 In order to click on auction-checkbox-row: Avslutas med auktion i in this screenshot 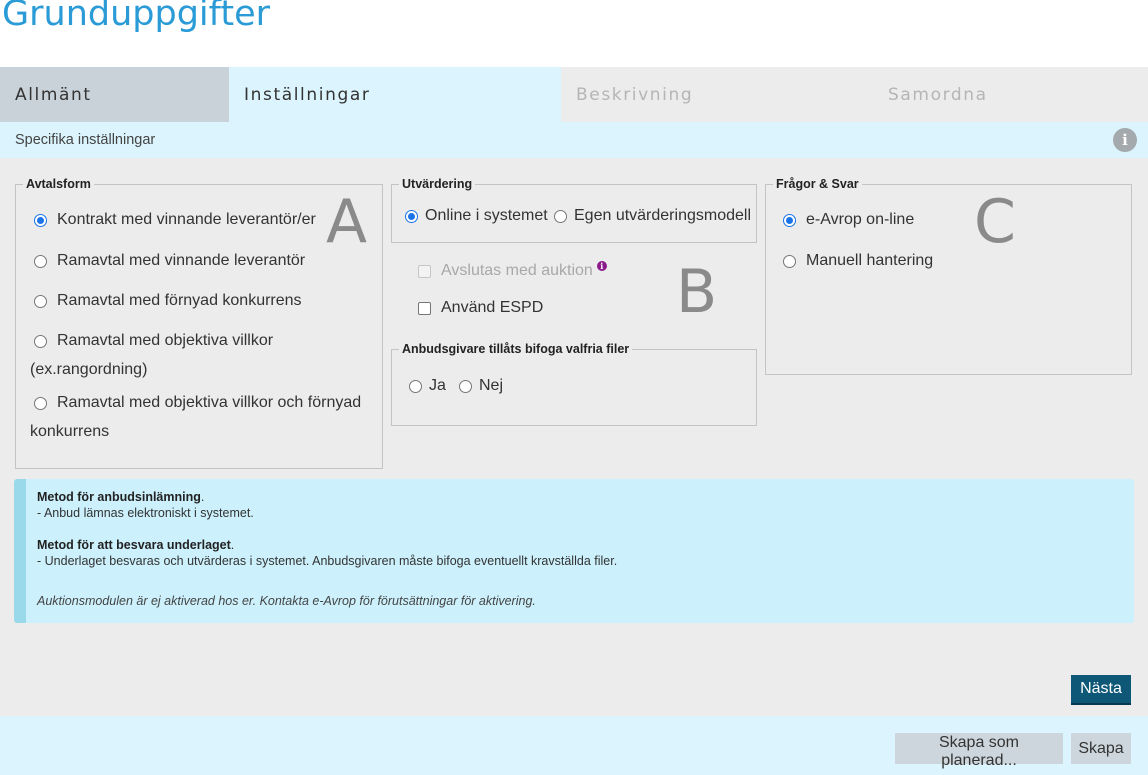, I will do `click(512, 270)`.